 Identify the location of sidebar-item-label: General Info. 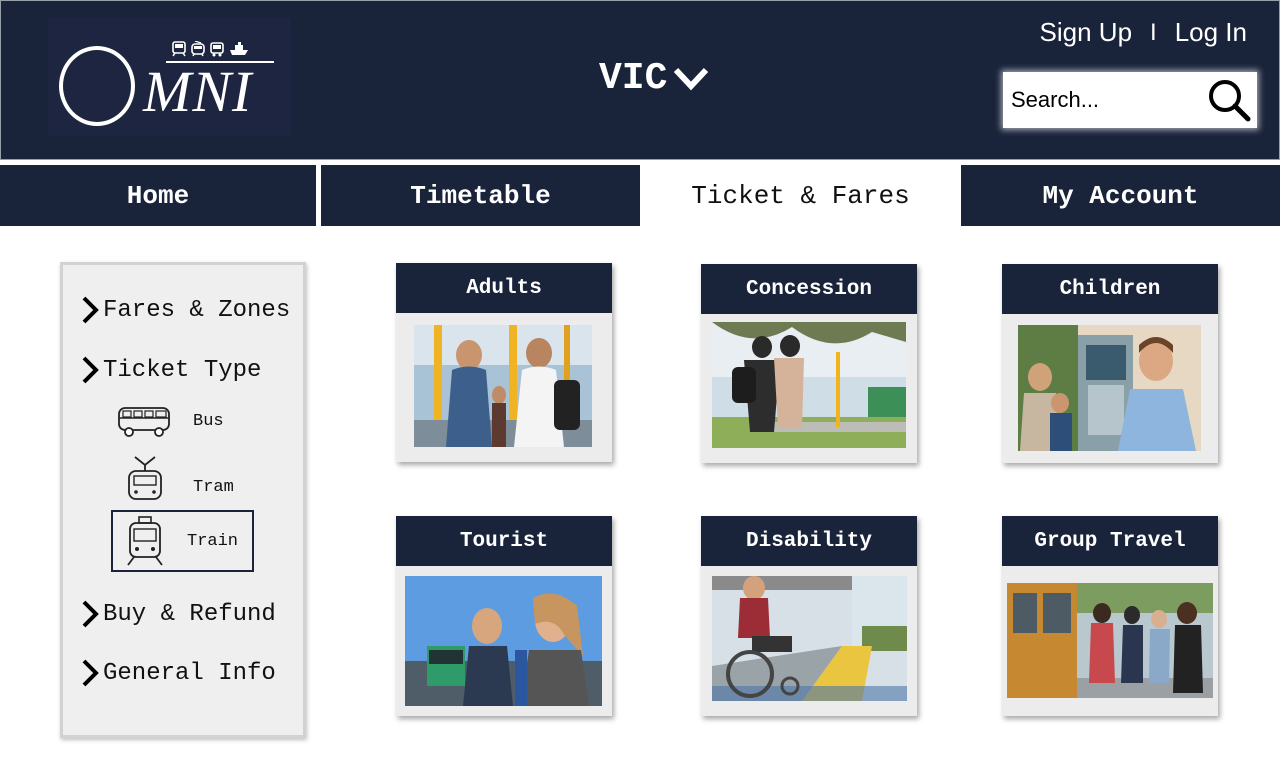
(189, 673).